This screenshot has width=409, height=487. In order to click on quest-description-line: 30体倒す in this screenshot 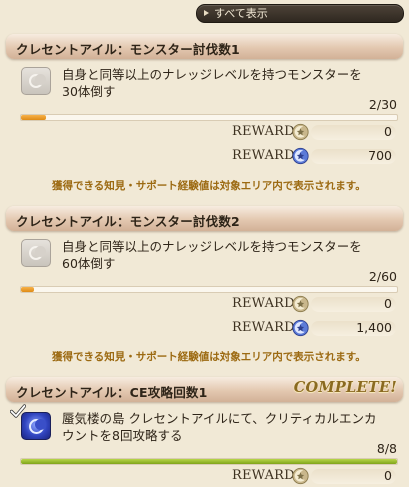, I will do `click(89, 91)`.